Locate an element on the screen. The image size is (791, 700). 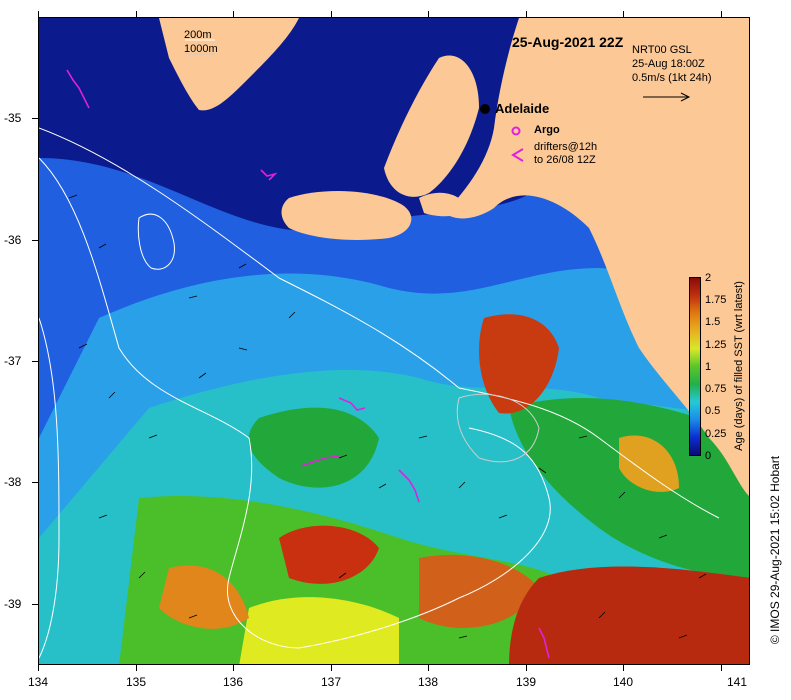
colorbar-label: 1.25 is located at coordinates (716, 345).